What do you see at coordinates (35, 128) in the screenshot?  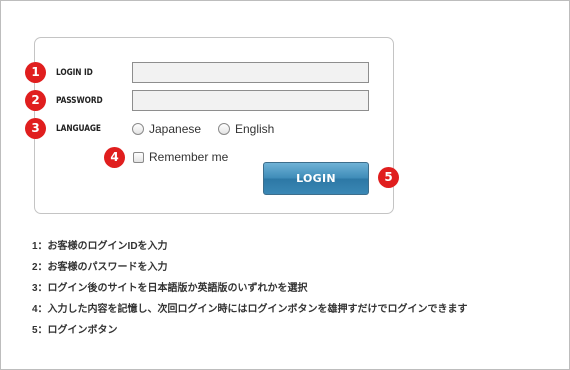 I see `step-badge-3: 3` at bounding box center [35, 128].